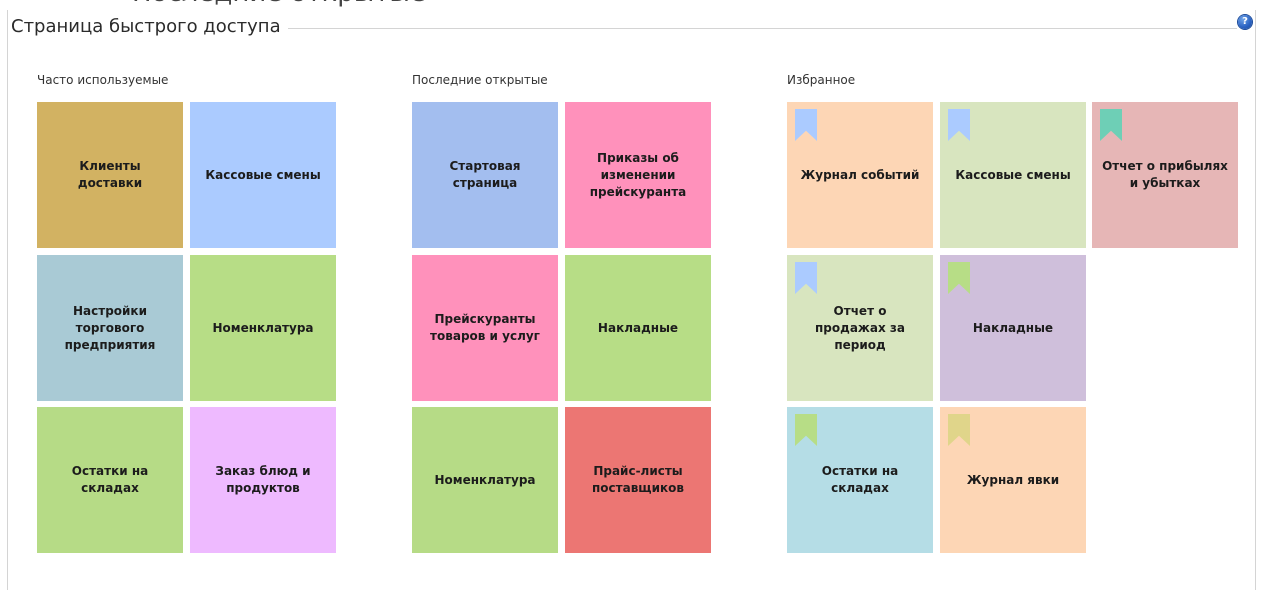  I want to click on tile-label: Отчет о продажах за период, so click(860, 327).